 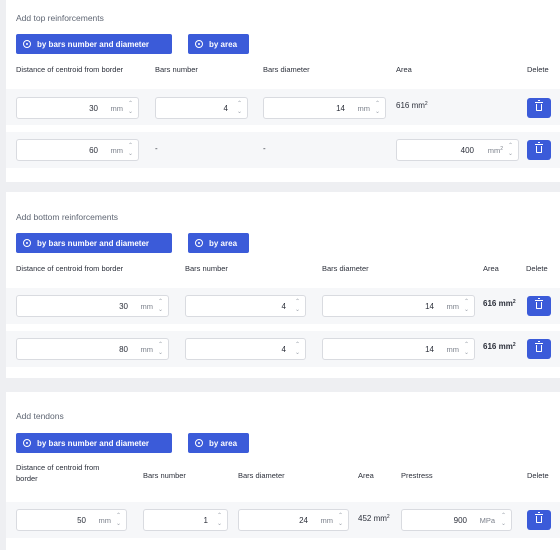 What do you see at coordinates (156, 148) in the screenshot?
I see `bars-number-empty: -` at bounding box center [156, 148].